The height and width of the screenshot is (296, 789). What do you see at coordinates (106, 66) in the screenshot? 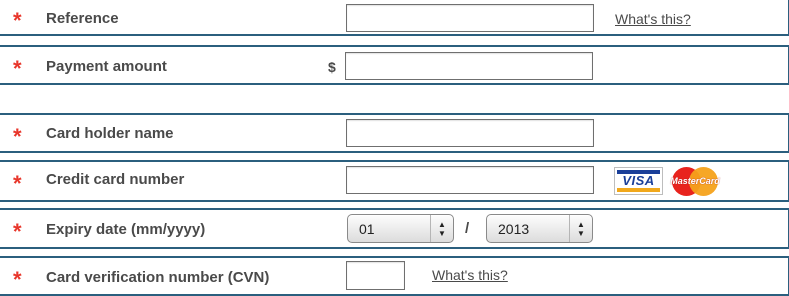
I see `payment-amount-label: Payment amount` at bounding box center [106, 66].